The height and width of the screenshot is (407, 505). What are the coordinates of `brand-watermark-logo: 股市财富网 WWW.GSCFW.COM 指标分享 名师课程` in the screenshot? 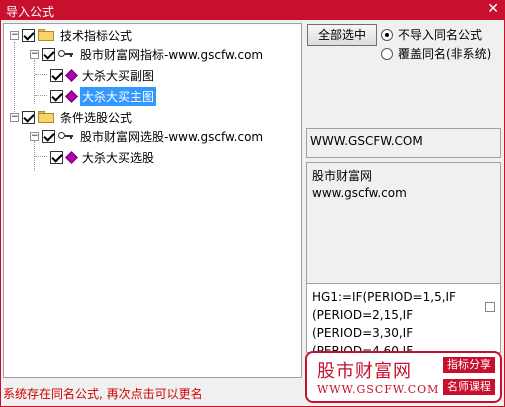 It's located at (403, 377).